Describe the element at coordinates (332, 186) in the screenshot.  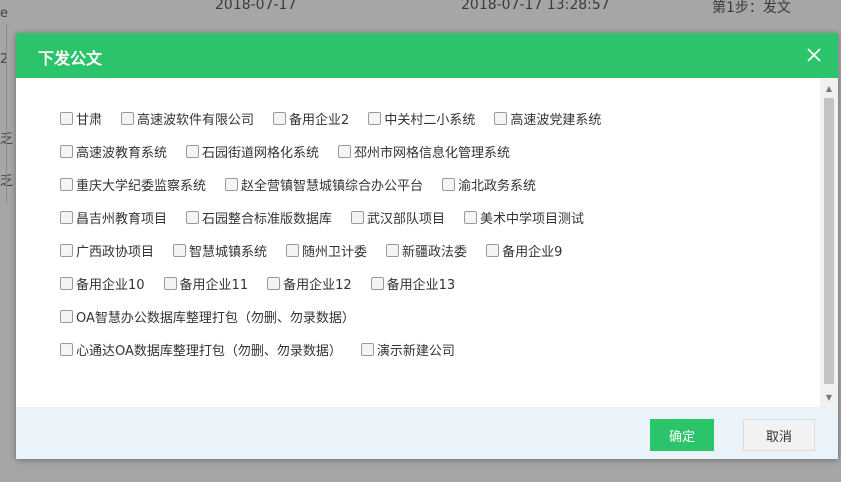
I see `company-option-label: 赵全营镇智慧城镇综合办公平台` at that location.